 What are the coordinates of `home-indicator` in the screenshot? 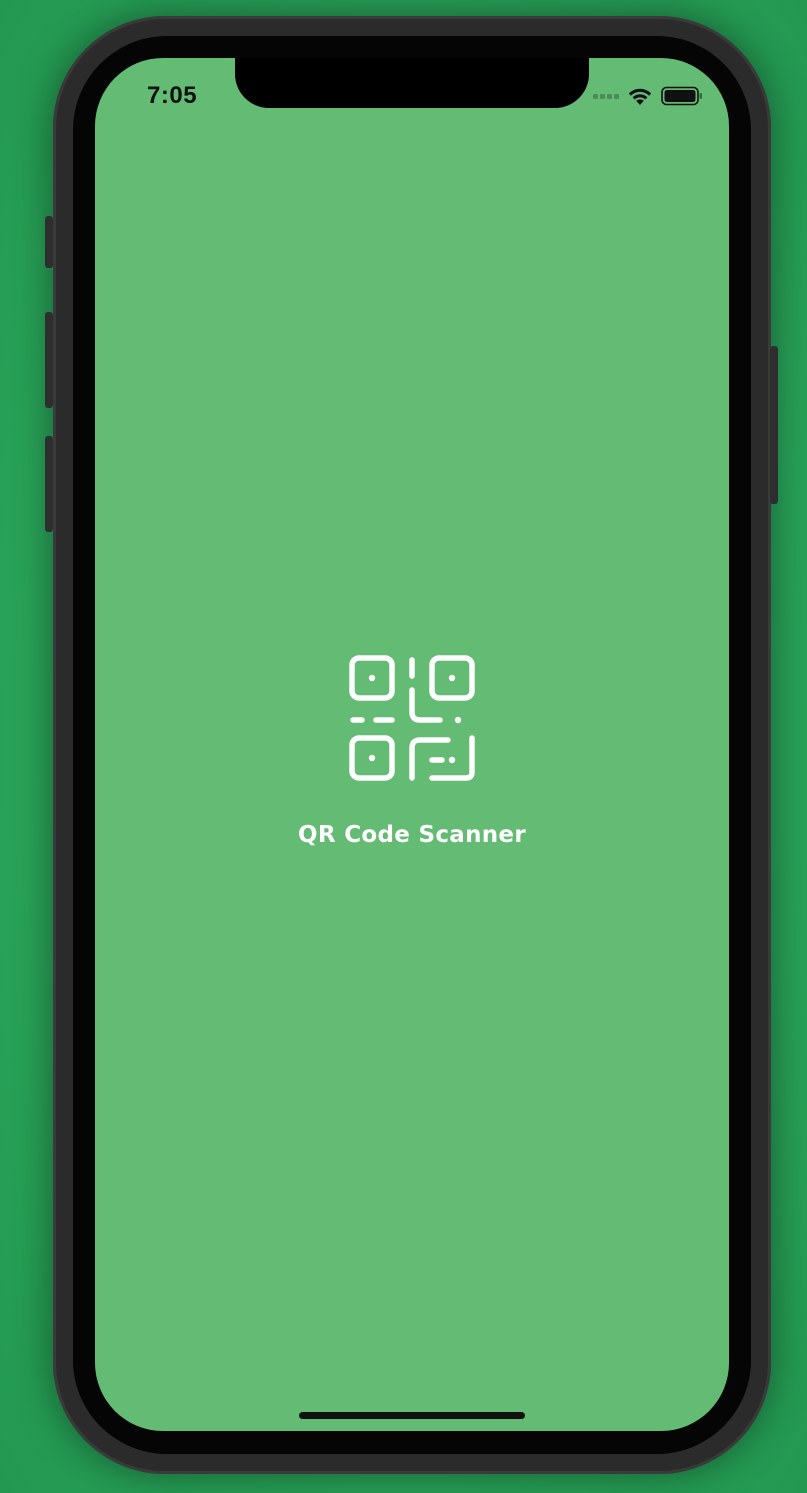 It's located at (412, 1415).